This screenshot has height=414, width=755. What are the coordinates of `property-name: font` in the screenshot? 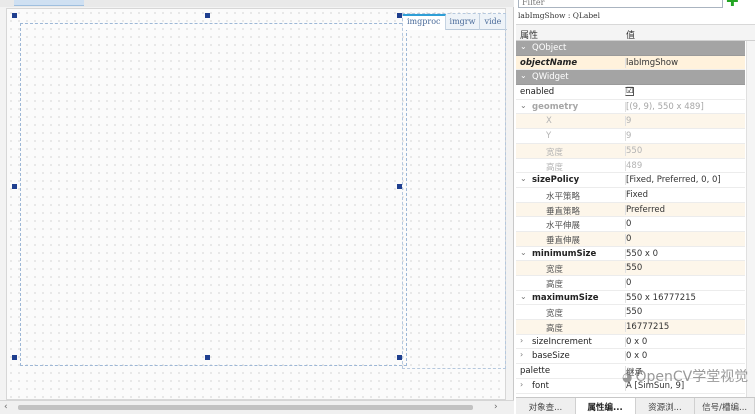 It's located at (540, 385).